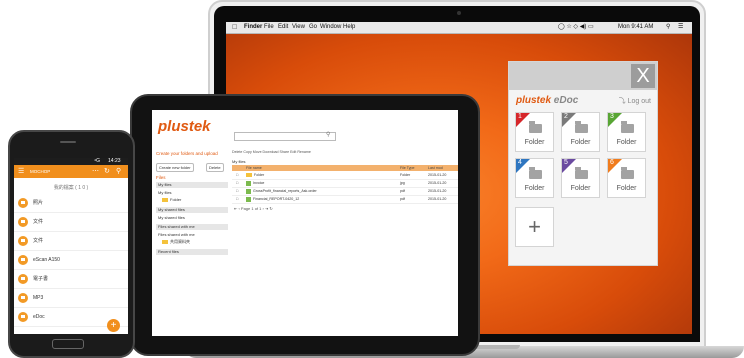  What do you see at coordinates (215, 167) in the screenshot?
I see `delete-button: Delete` at bounding box center [215, 167].